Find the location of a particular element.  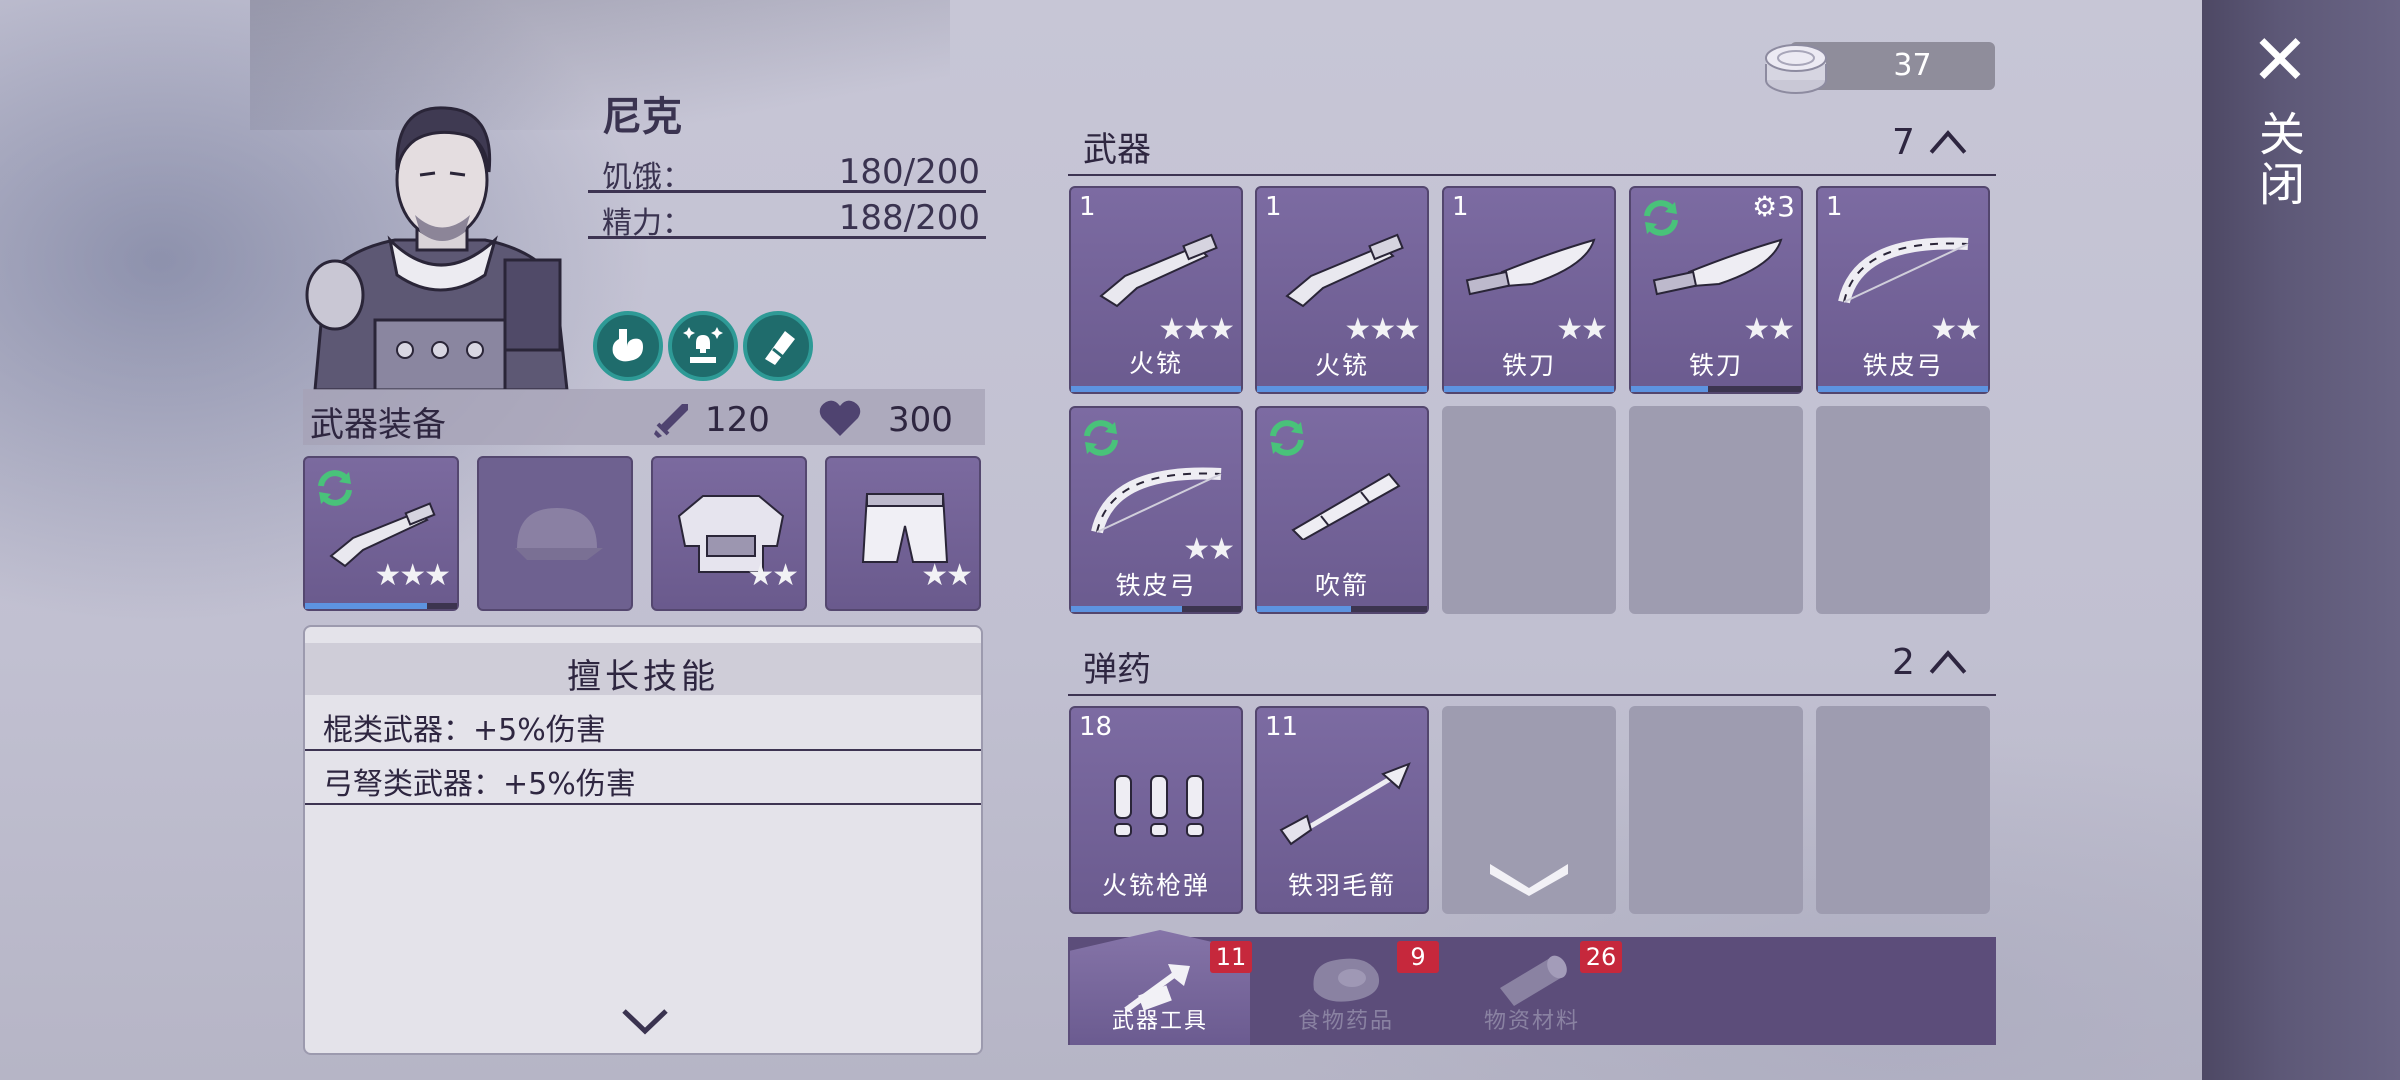

status-bandage is located at coordinates (778, 346).